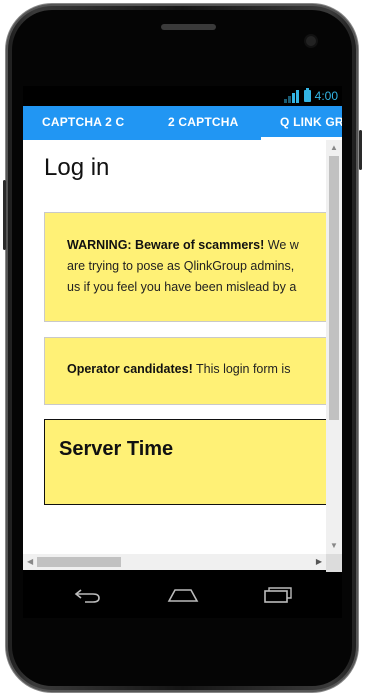  Describe the element at coordinates (334, 288) in the screenshot. I see `vertical-scroll-thumb` at that location.